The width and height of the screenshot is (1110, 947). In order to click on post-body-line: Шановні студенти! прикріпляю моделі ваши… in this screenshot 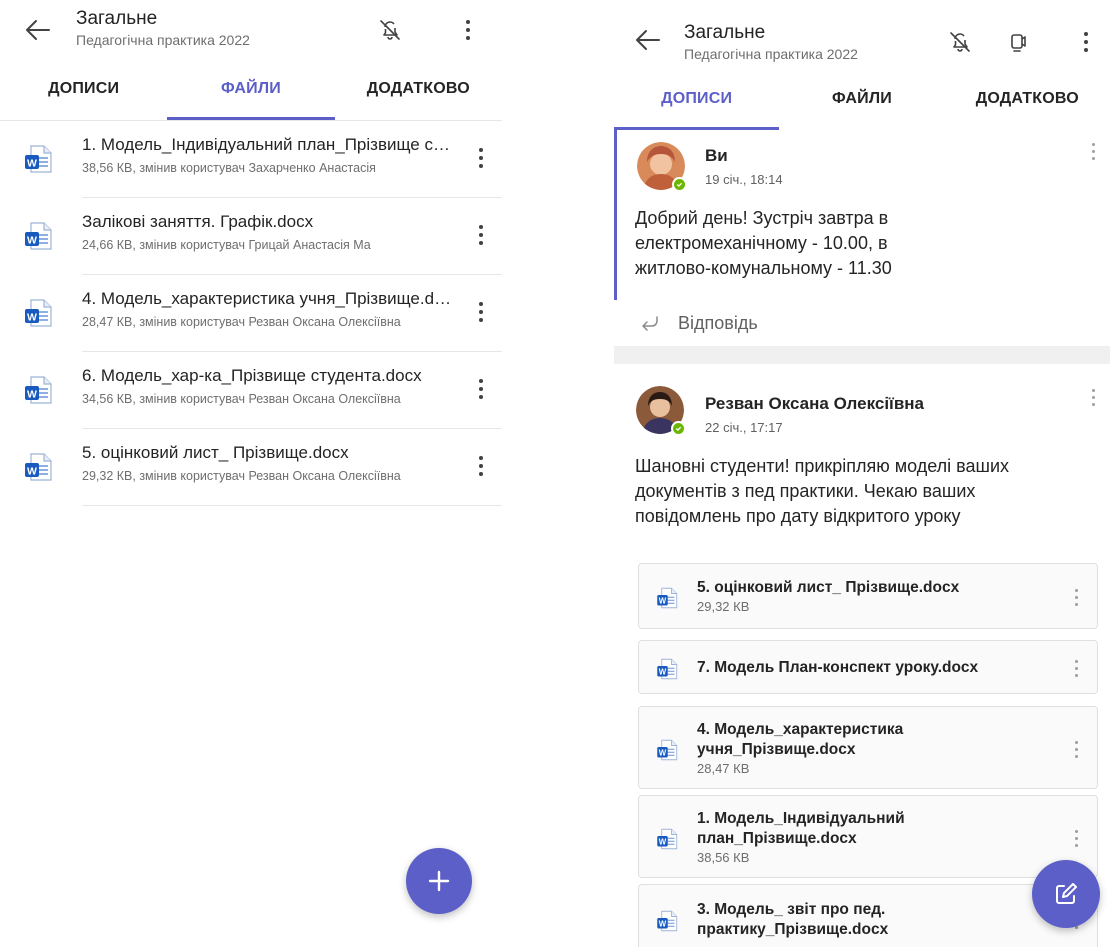, I will do `click(822, 466)`.